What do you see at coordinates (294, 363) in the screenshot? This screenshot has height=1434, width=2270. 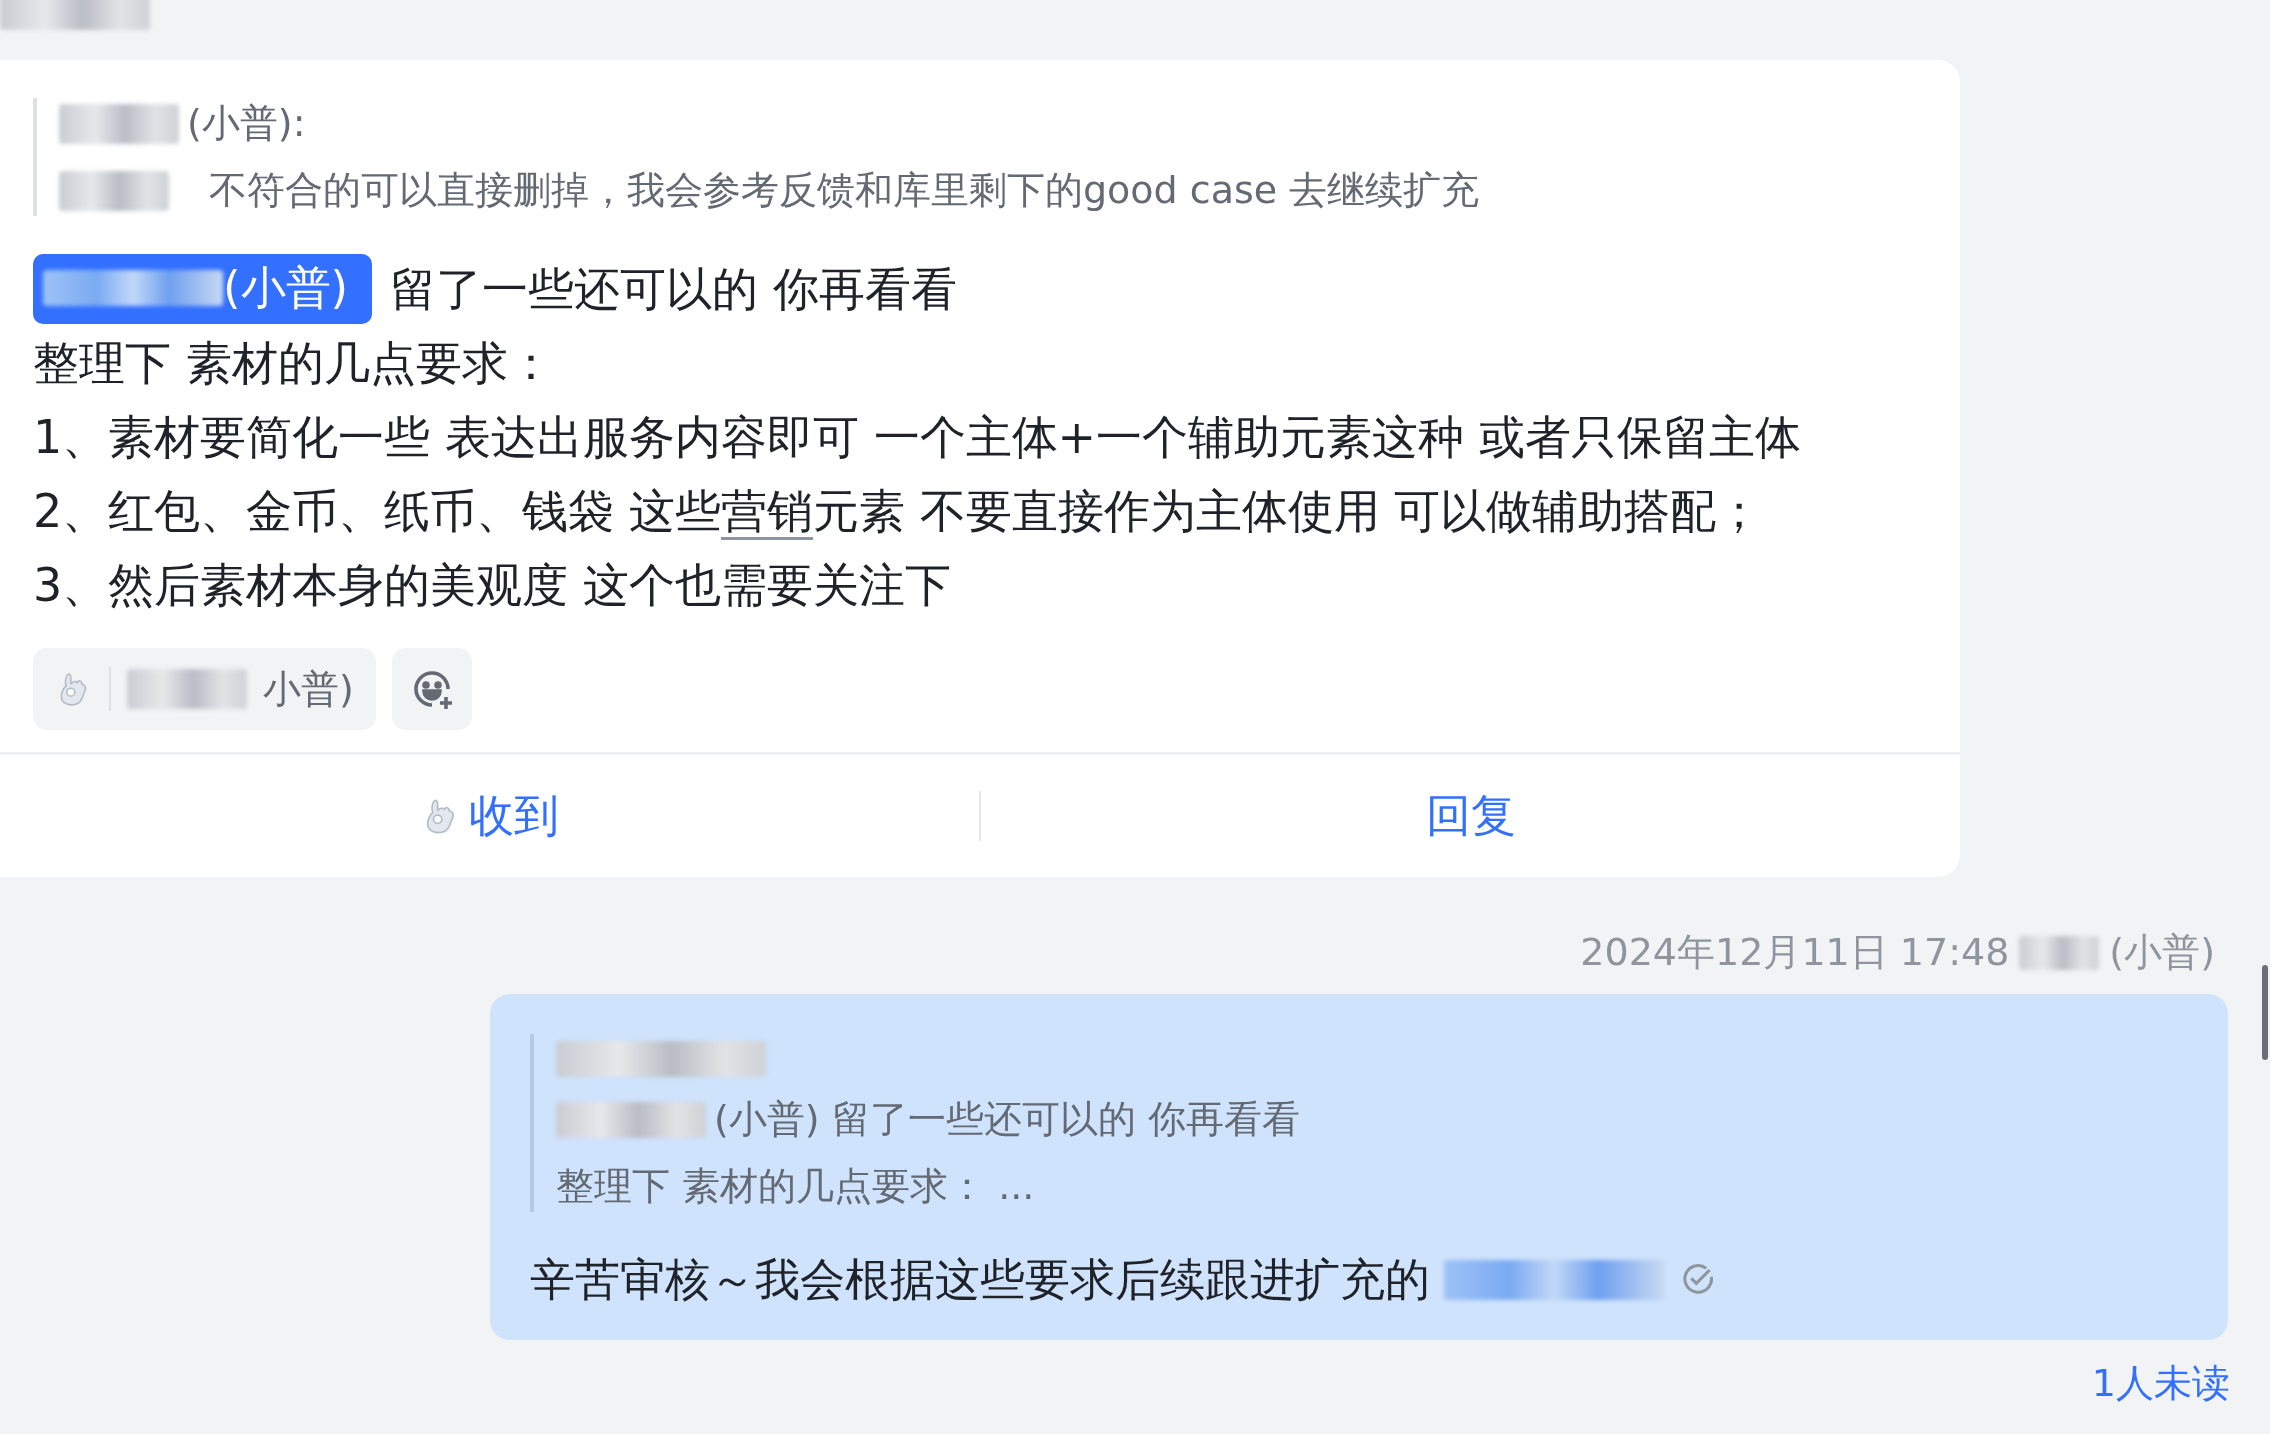 I see `message-text: 整理下 素材的几点要求：` at bounding box center [294, 363].